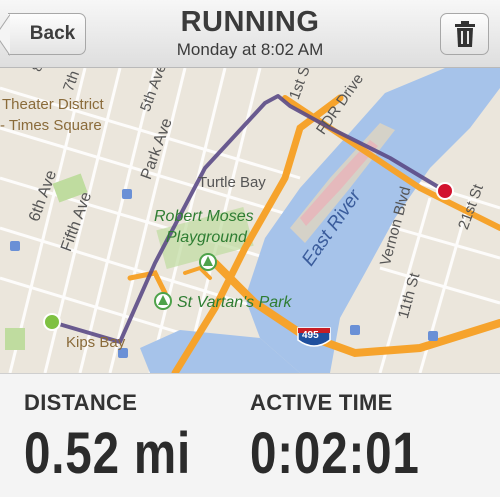  Describe the element at coordinates (250, 49) in the screenshot. I see `activity-datetime: Monday at 8:02 AM` at that location.